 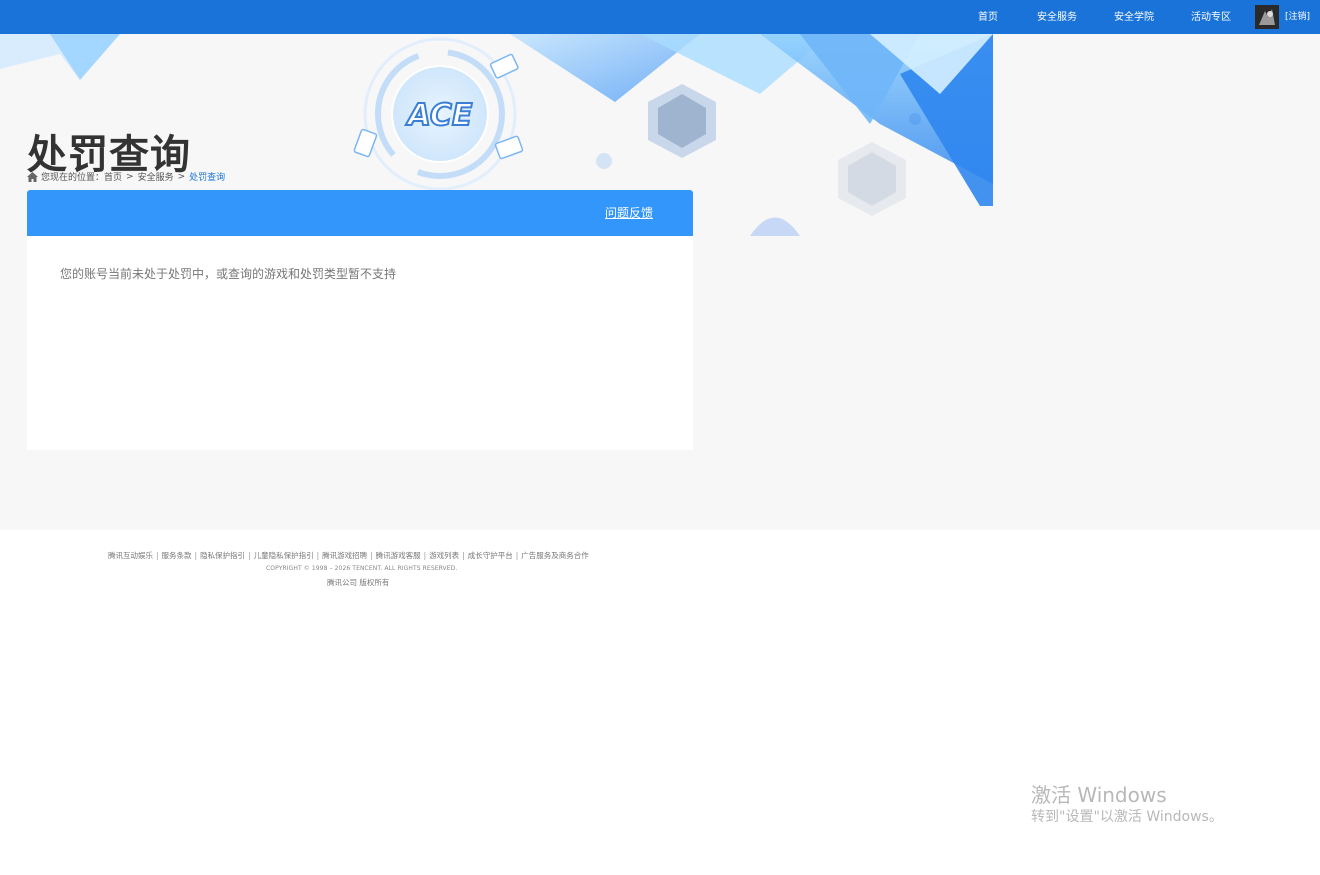 What do you see at coordinates (1057, 17) in the screenshot?
I see `nav-item-security-service: 安全服务` at bounding box center [1057, 17].